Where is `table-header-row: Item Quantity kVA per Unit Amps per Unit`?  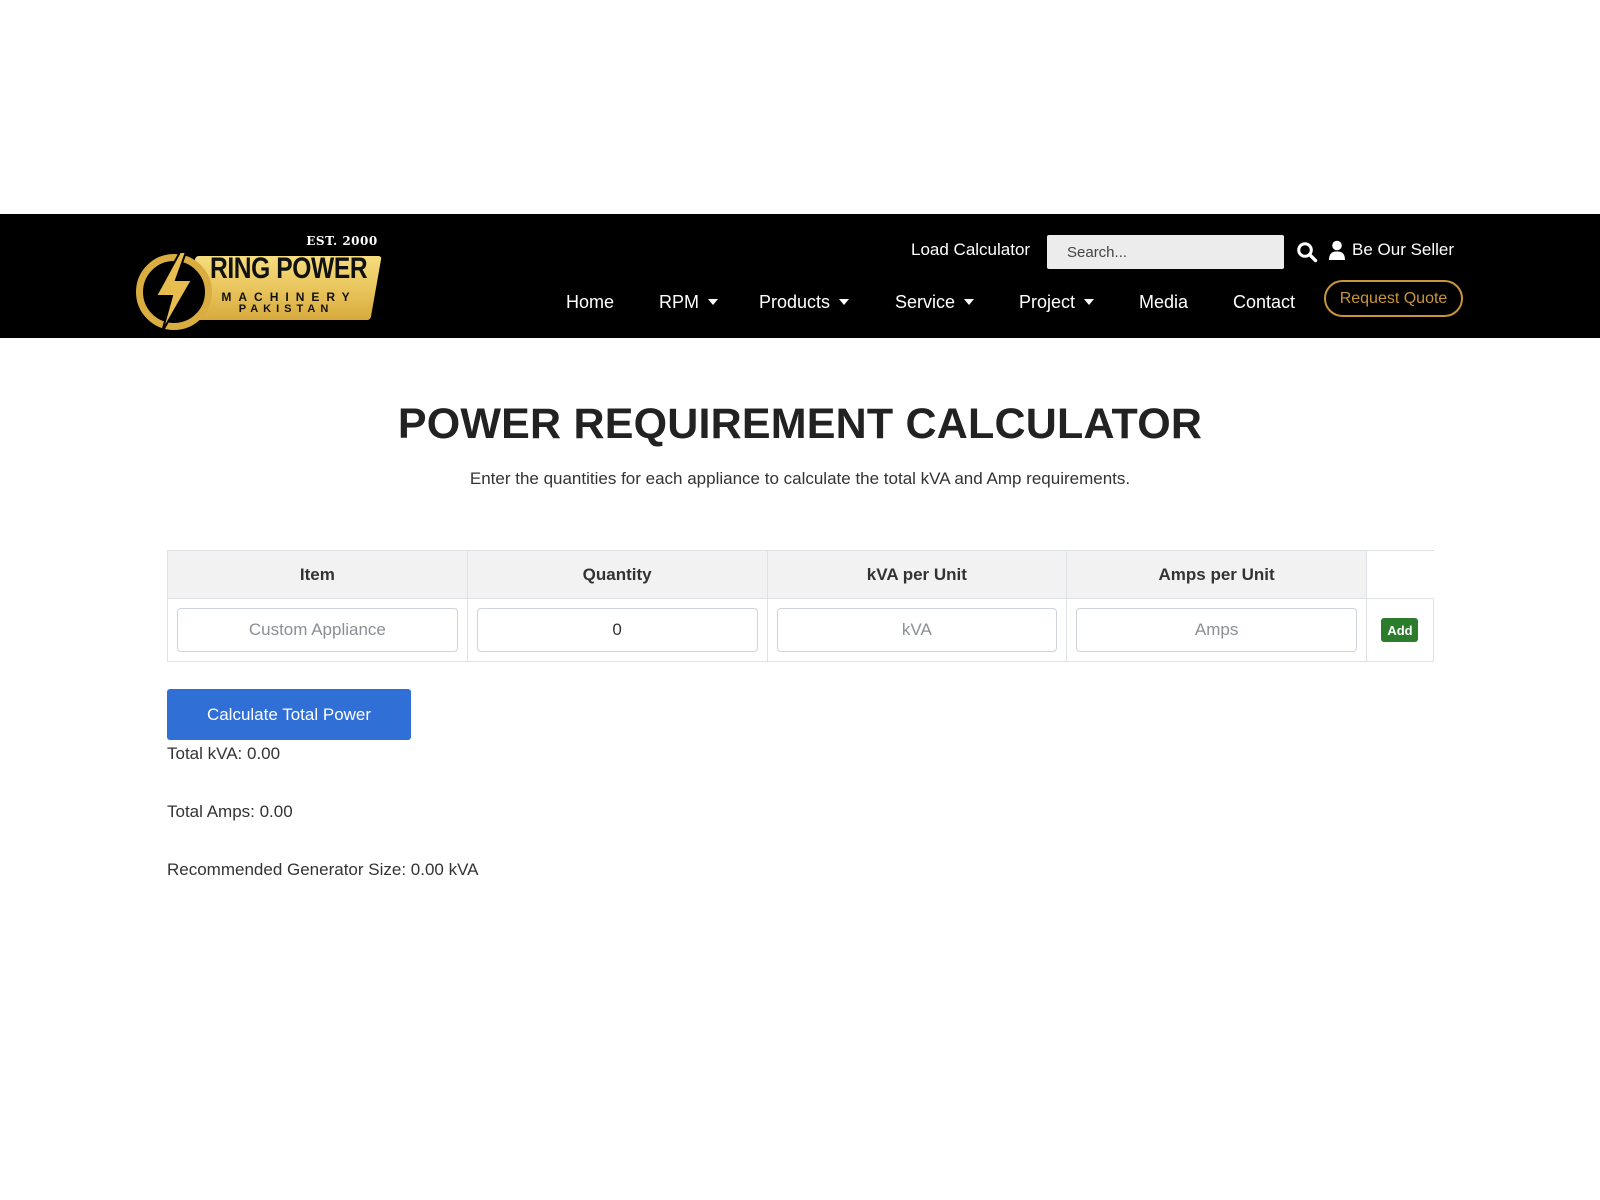 table-header-row: Item Quantity kVA per Unit Amps per Unit is located at coordinates (800, 574).